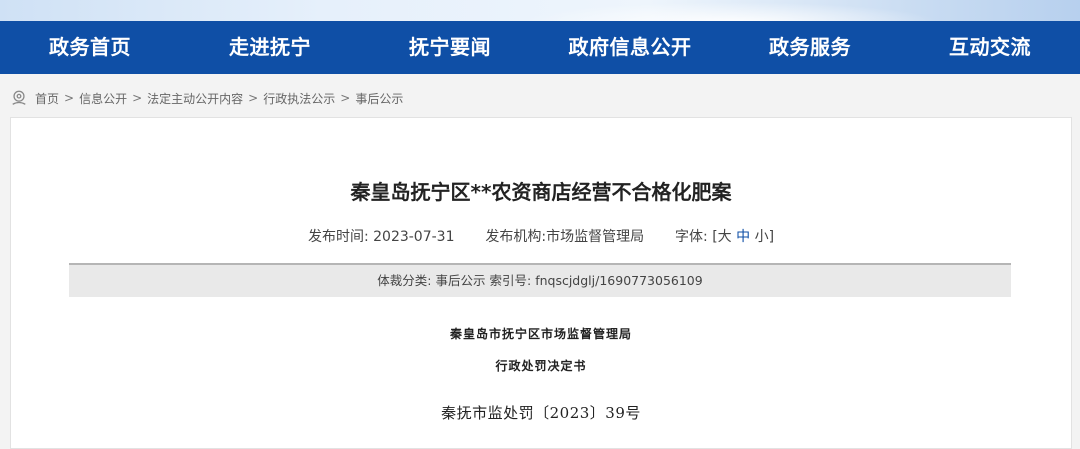 The image size is (1080, 449). What do you see at coordinates (691, 237) in the screenshot?
I see `font-size-label: 字体:` at bounding box center [691, 237].